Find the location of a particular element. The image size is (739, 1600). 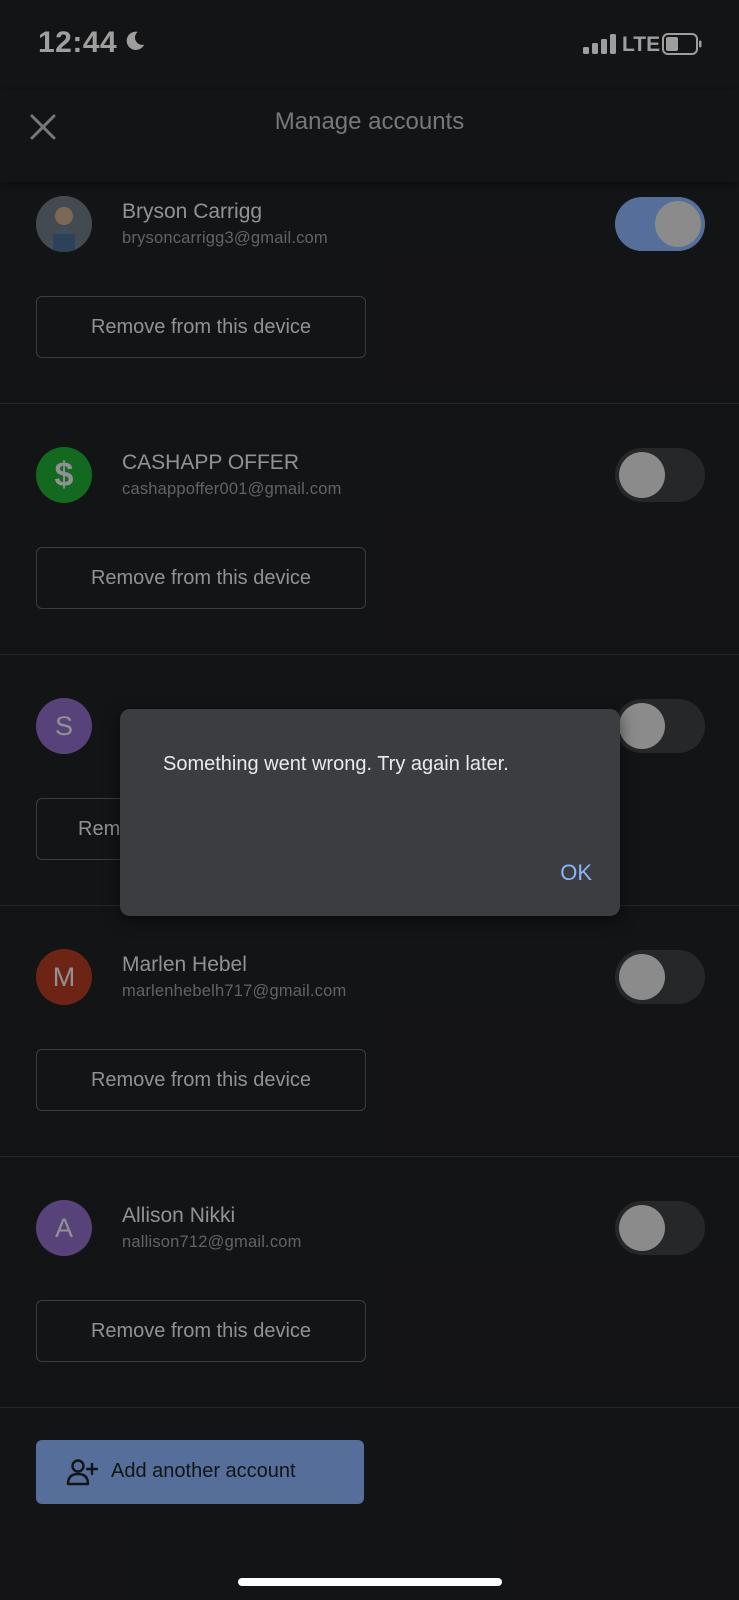

account-email: marlenhebelh717@gmail.com is located at coordinates (234, 991).